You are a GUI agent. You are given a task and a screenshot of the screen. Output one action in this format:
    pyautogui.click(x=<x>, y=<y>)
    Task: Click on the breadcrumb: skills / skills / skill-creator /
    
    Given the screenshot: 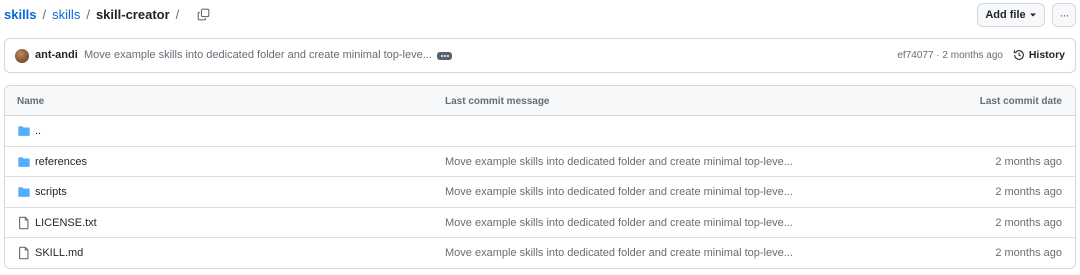 What is the action you would take?
    pyautogui.click(x=107, y=14)
    